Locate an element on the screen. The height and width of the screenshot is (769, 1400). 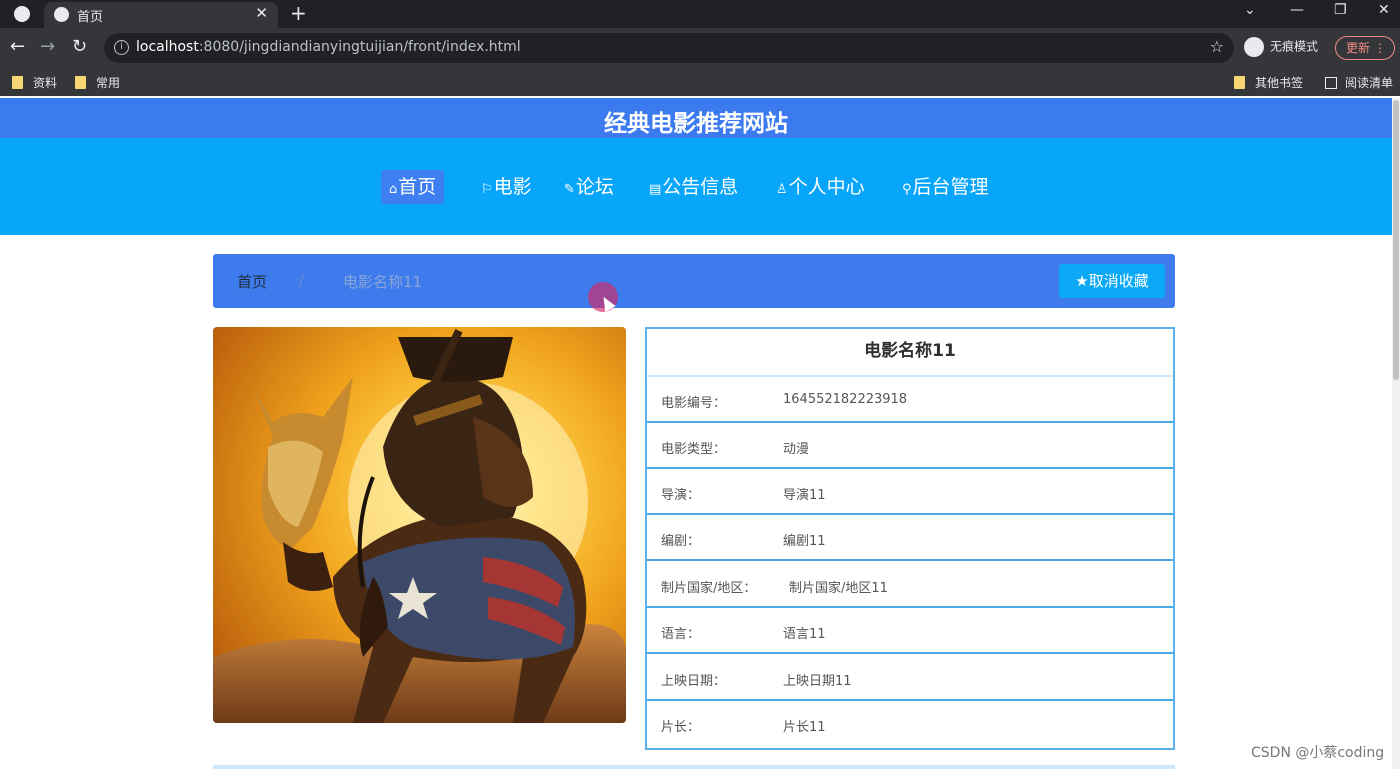
info-value: 制片国家/地区11 is located at coordinates (838, 588).